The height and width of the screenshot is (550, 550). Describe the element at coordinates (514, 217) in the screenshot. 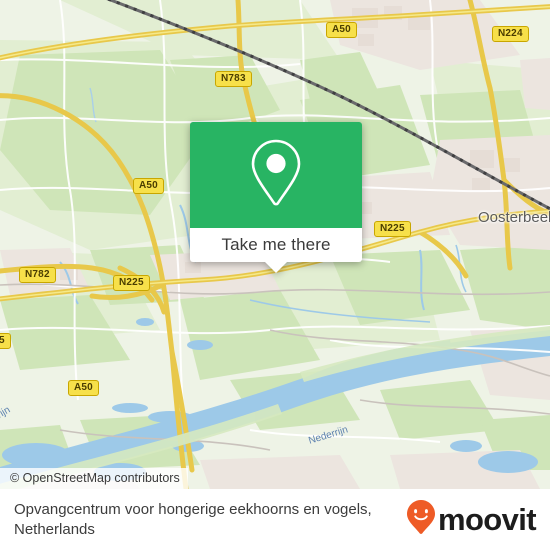

I see `place-label-oosterbeek: Oosterbeek` at that location.